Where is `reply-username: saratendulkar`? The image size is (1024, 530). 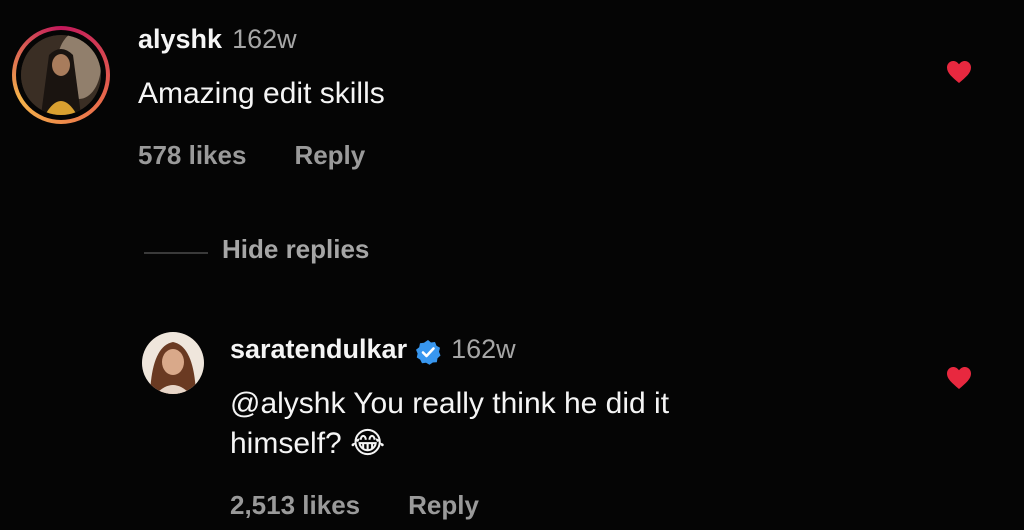 reply-username: saratendulkar is located at coordinates (318, 349).